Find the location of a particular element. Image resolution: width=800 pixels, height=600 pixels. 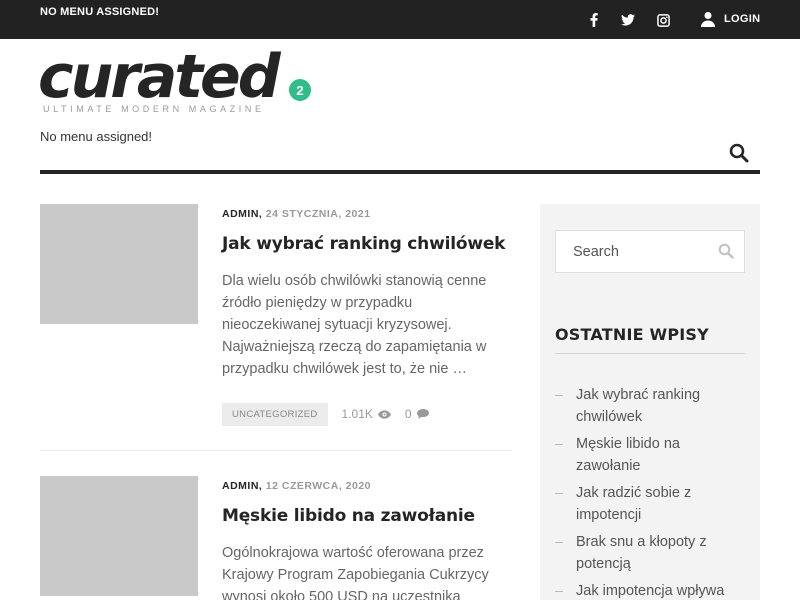

post-title: Męskie libido na zawołanie is located at coordinates (367, 516).